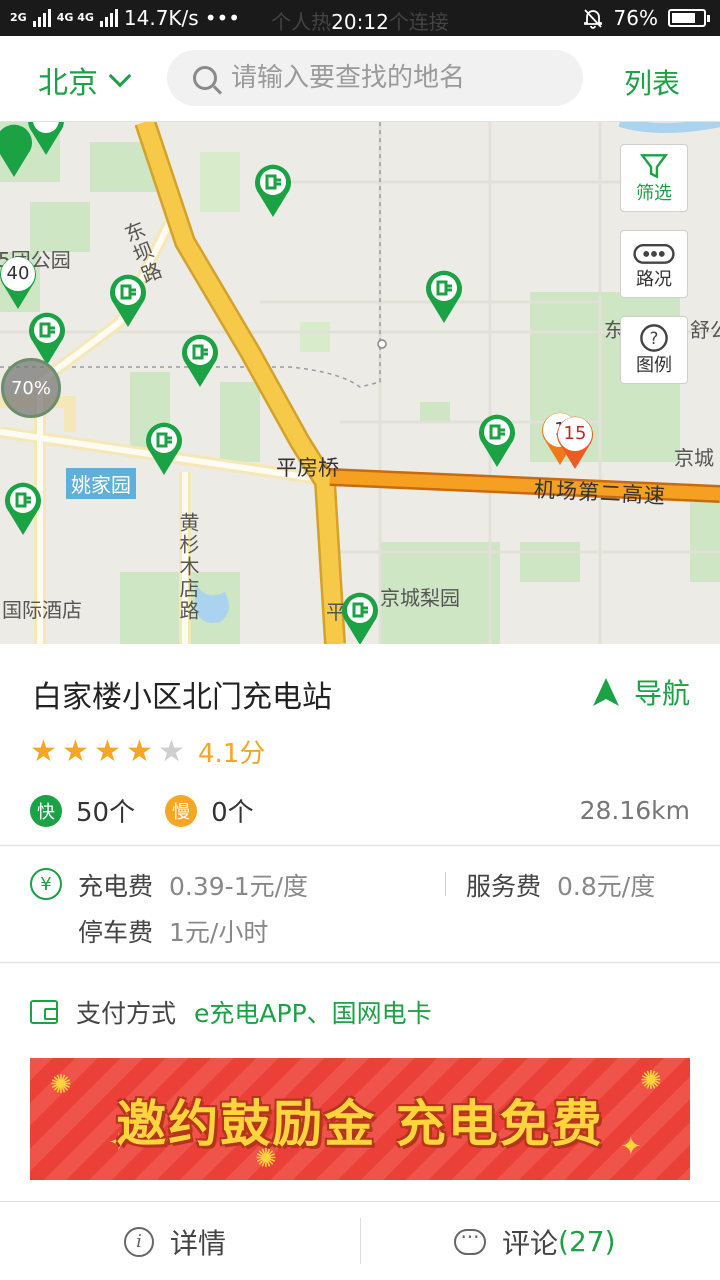 The image size is (720, 1280). What do you see at coordinates (530, 1243) in the screenshot?
I see `comments-label: 评论` at bounding box center [530, 1243].